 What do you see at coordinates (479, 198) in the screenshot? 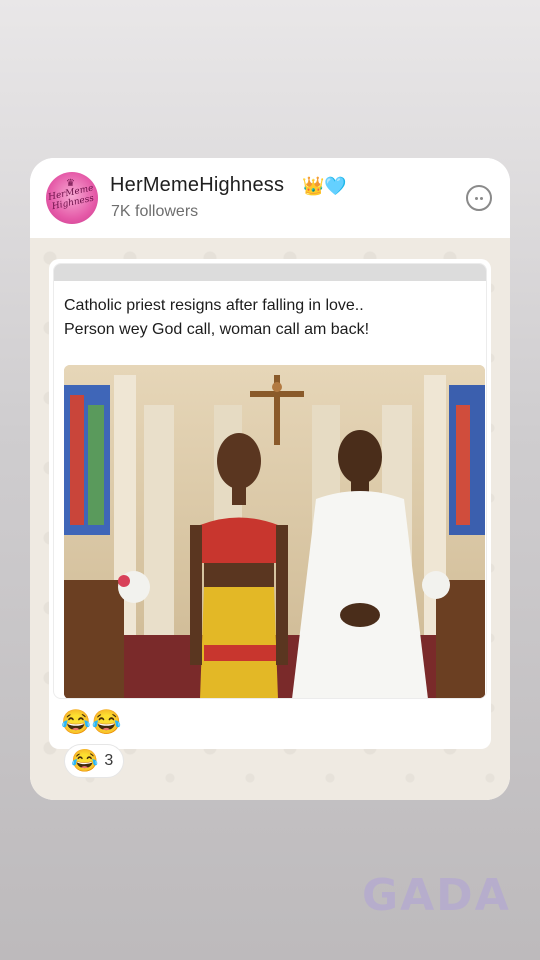
I see `chat-bubble-dots-icon` at bounding box center [479, 198].